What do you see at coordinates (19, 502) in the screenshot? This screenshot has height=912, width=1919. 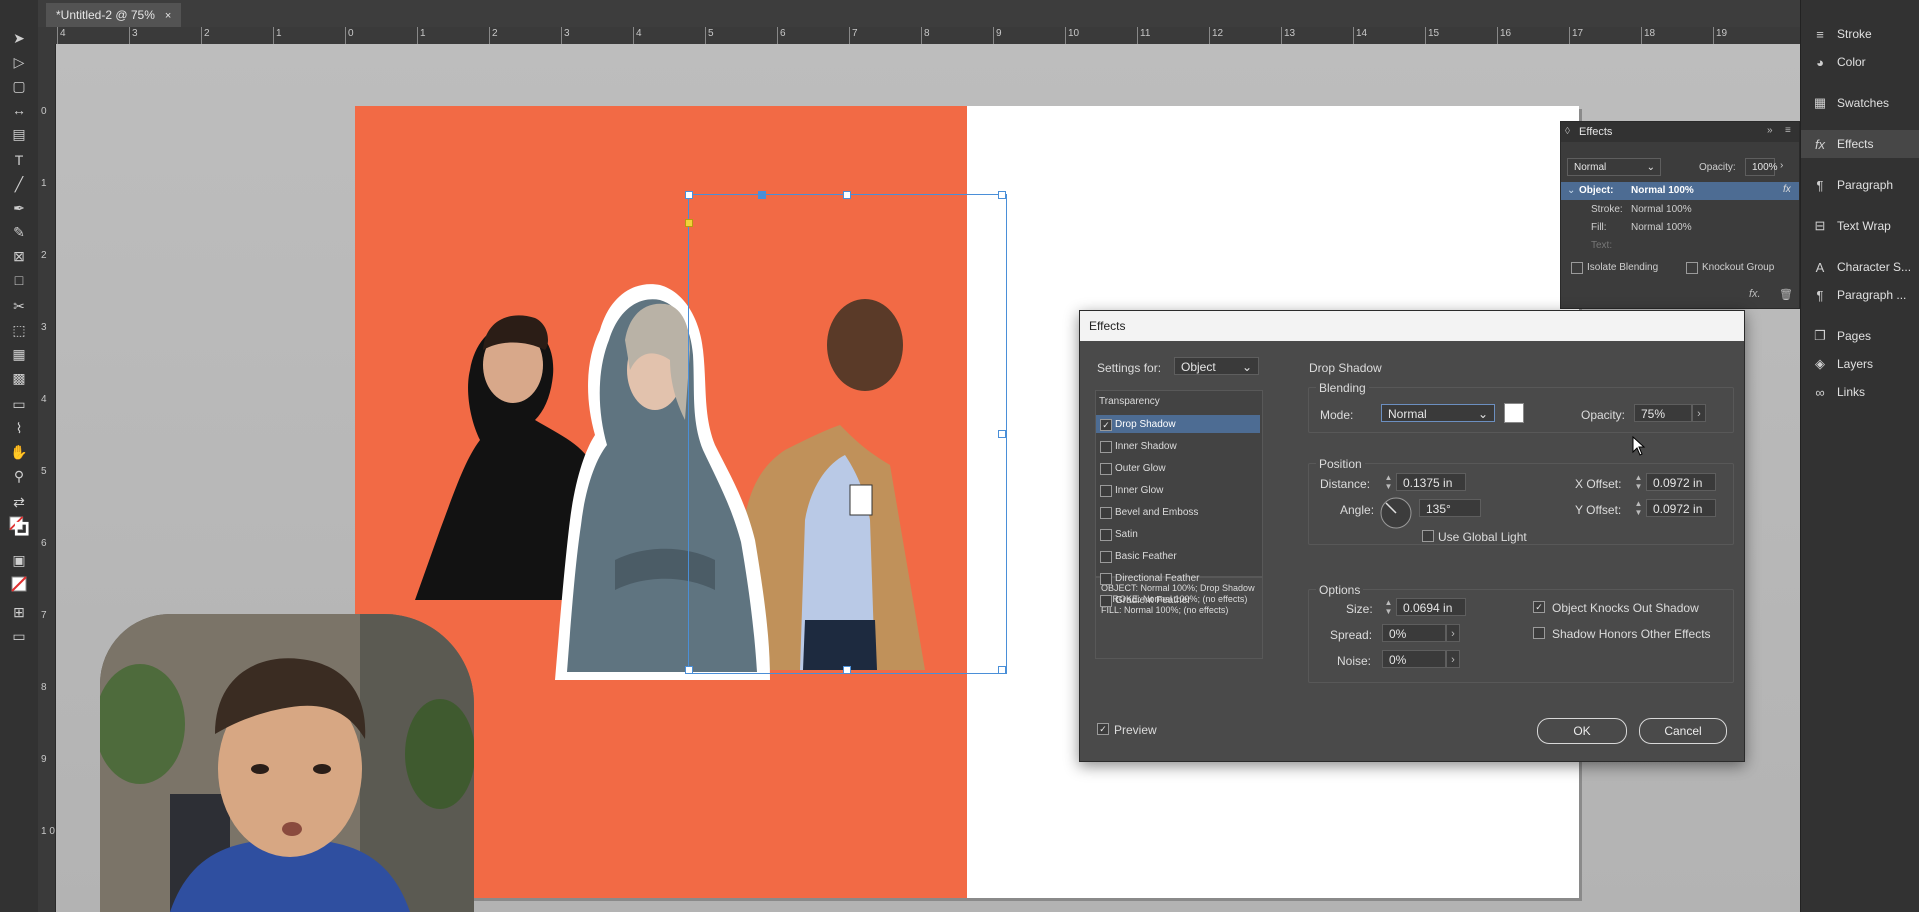 I see `swap-fill-stroke-icon: ⇄` at bounding box center [19, 502].